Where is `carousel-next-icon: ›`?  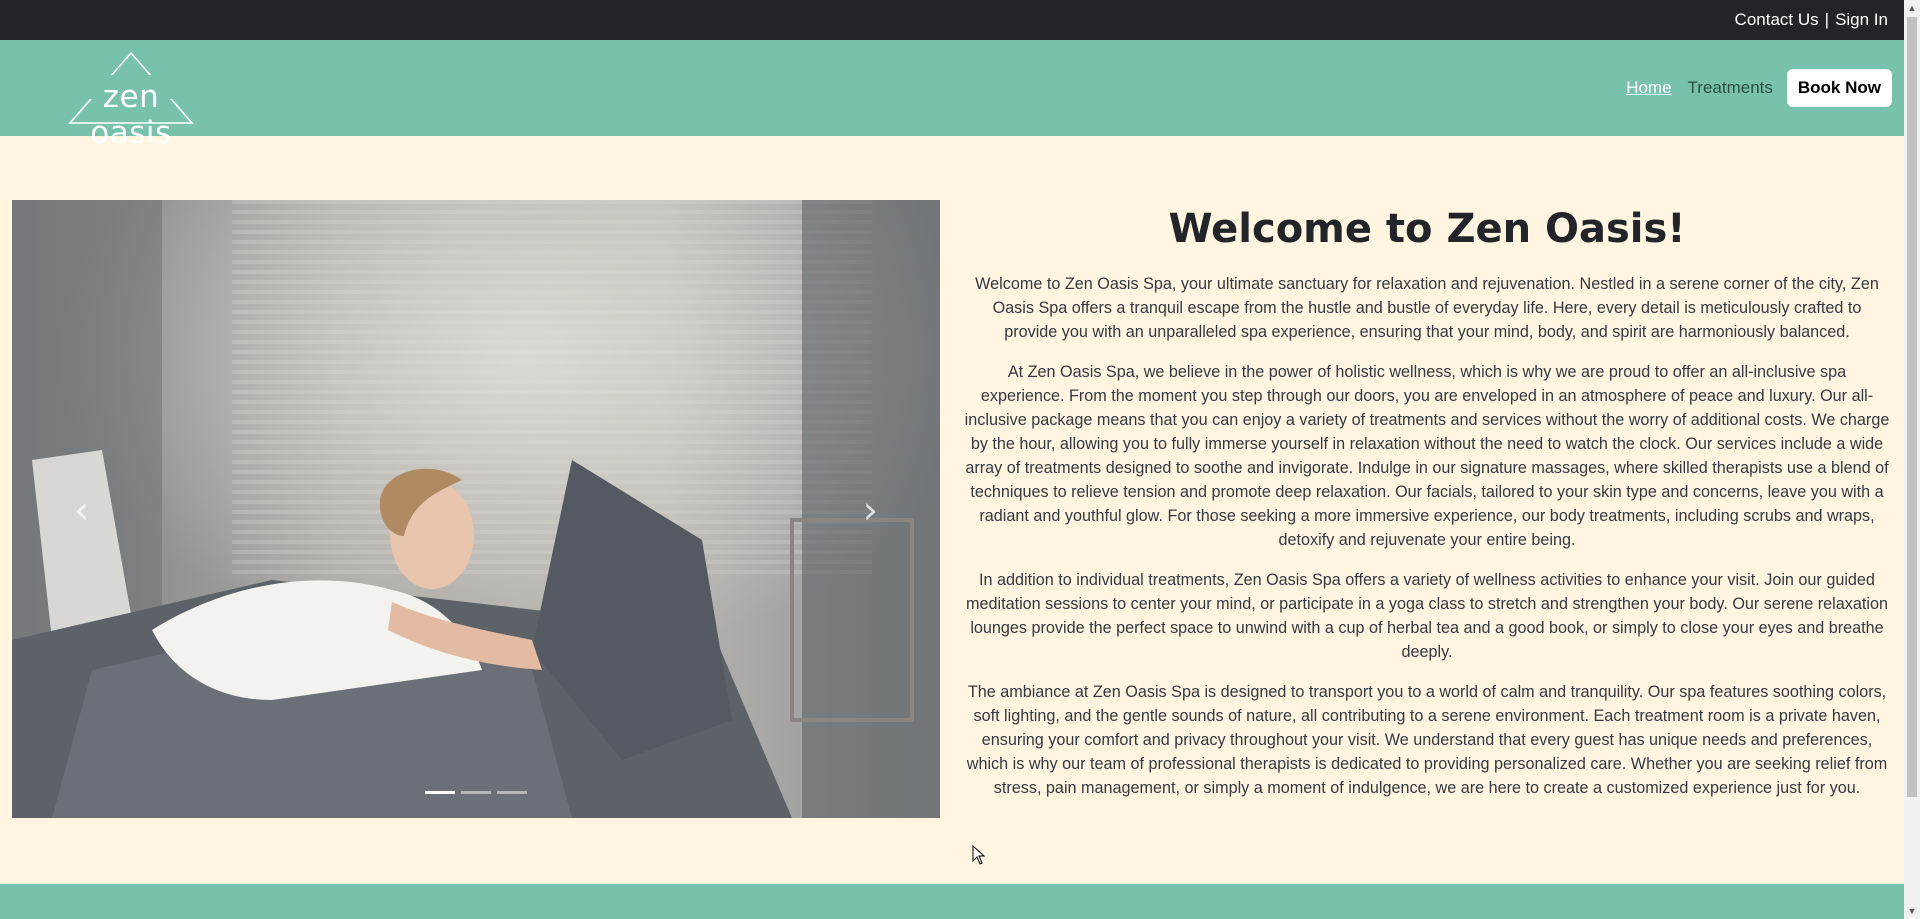 carousel-next-icon: › is located at coordinates (870, 510).